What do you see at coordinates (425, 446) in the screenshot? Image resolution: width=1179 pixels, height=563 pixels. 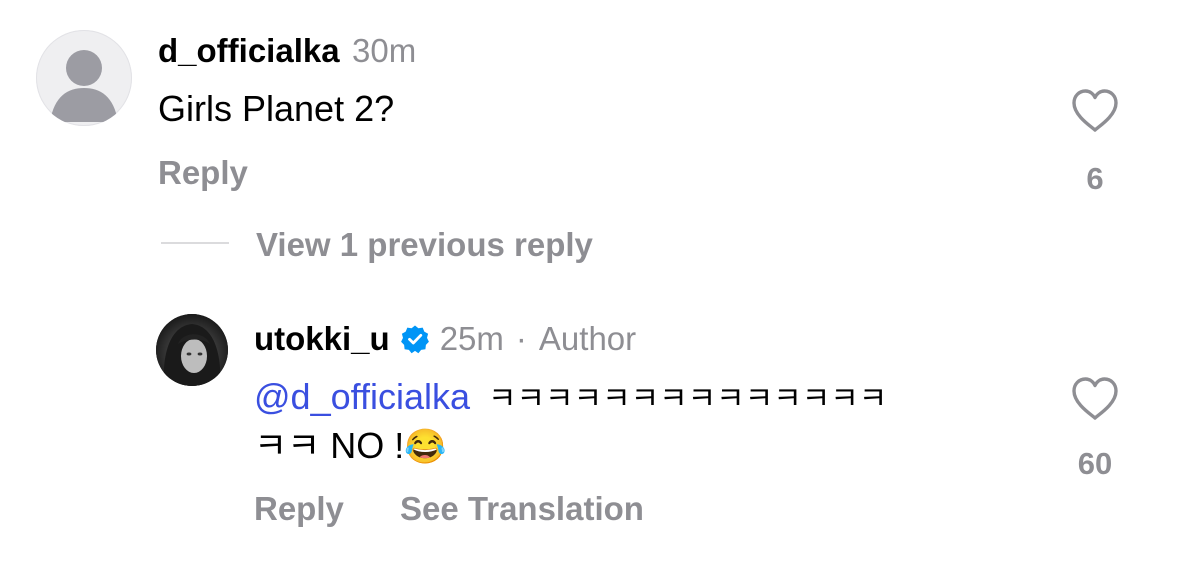 I see `laughing-emoji: 😂` at bounding box center [425, 446].